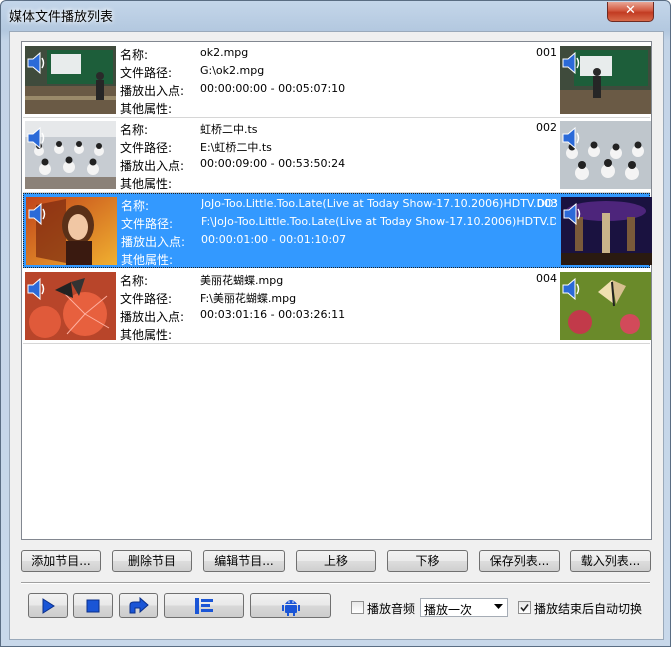 The width and height of the screenshot is (671, 647). What do you see at coordinates (391, 609) in the screenshot?
I see `play-audio-label: 播放音频` at bounding box center [391, 609].